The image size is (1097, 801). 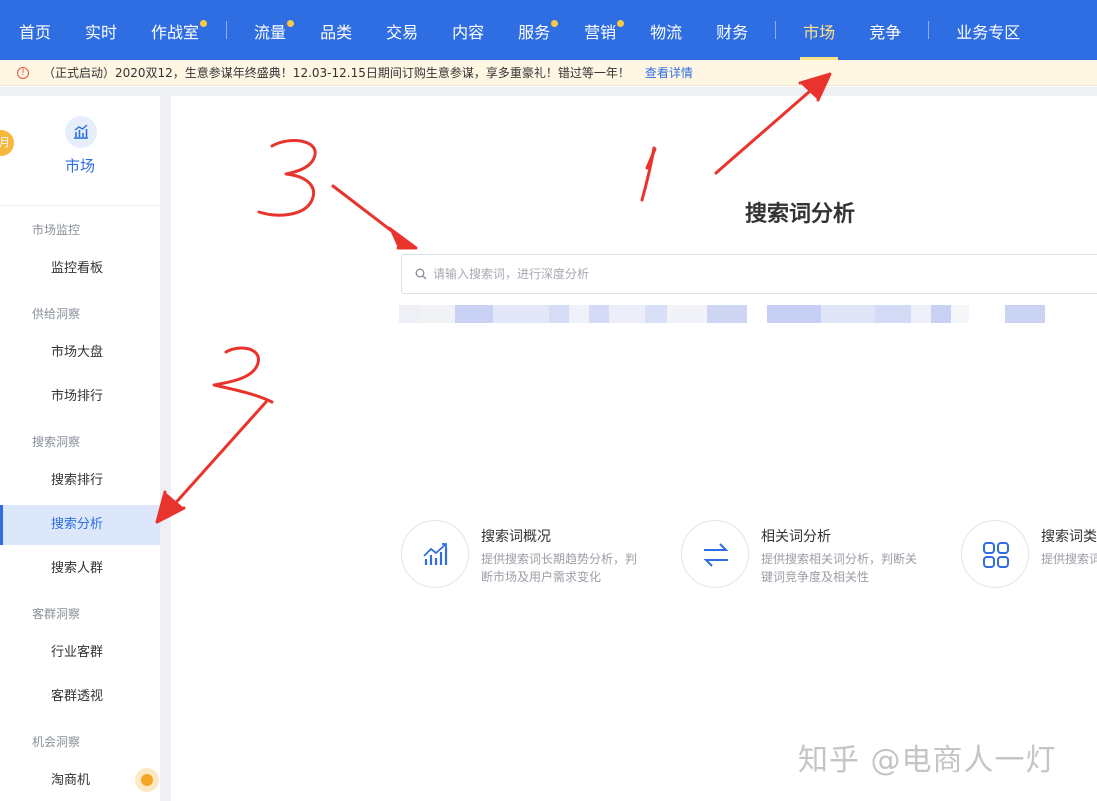 I want to click on nav-item-logistics: 物流, so click(x=666, y=30).